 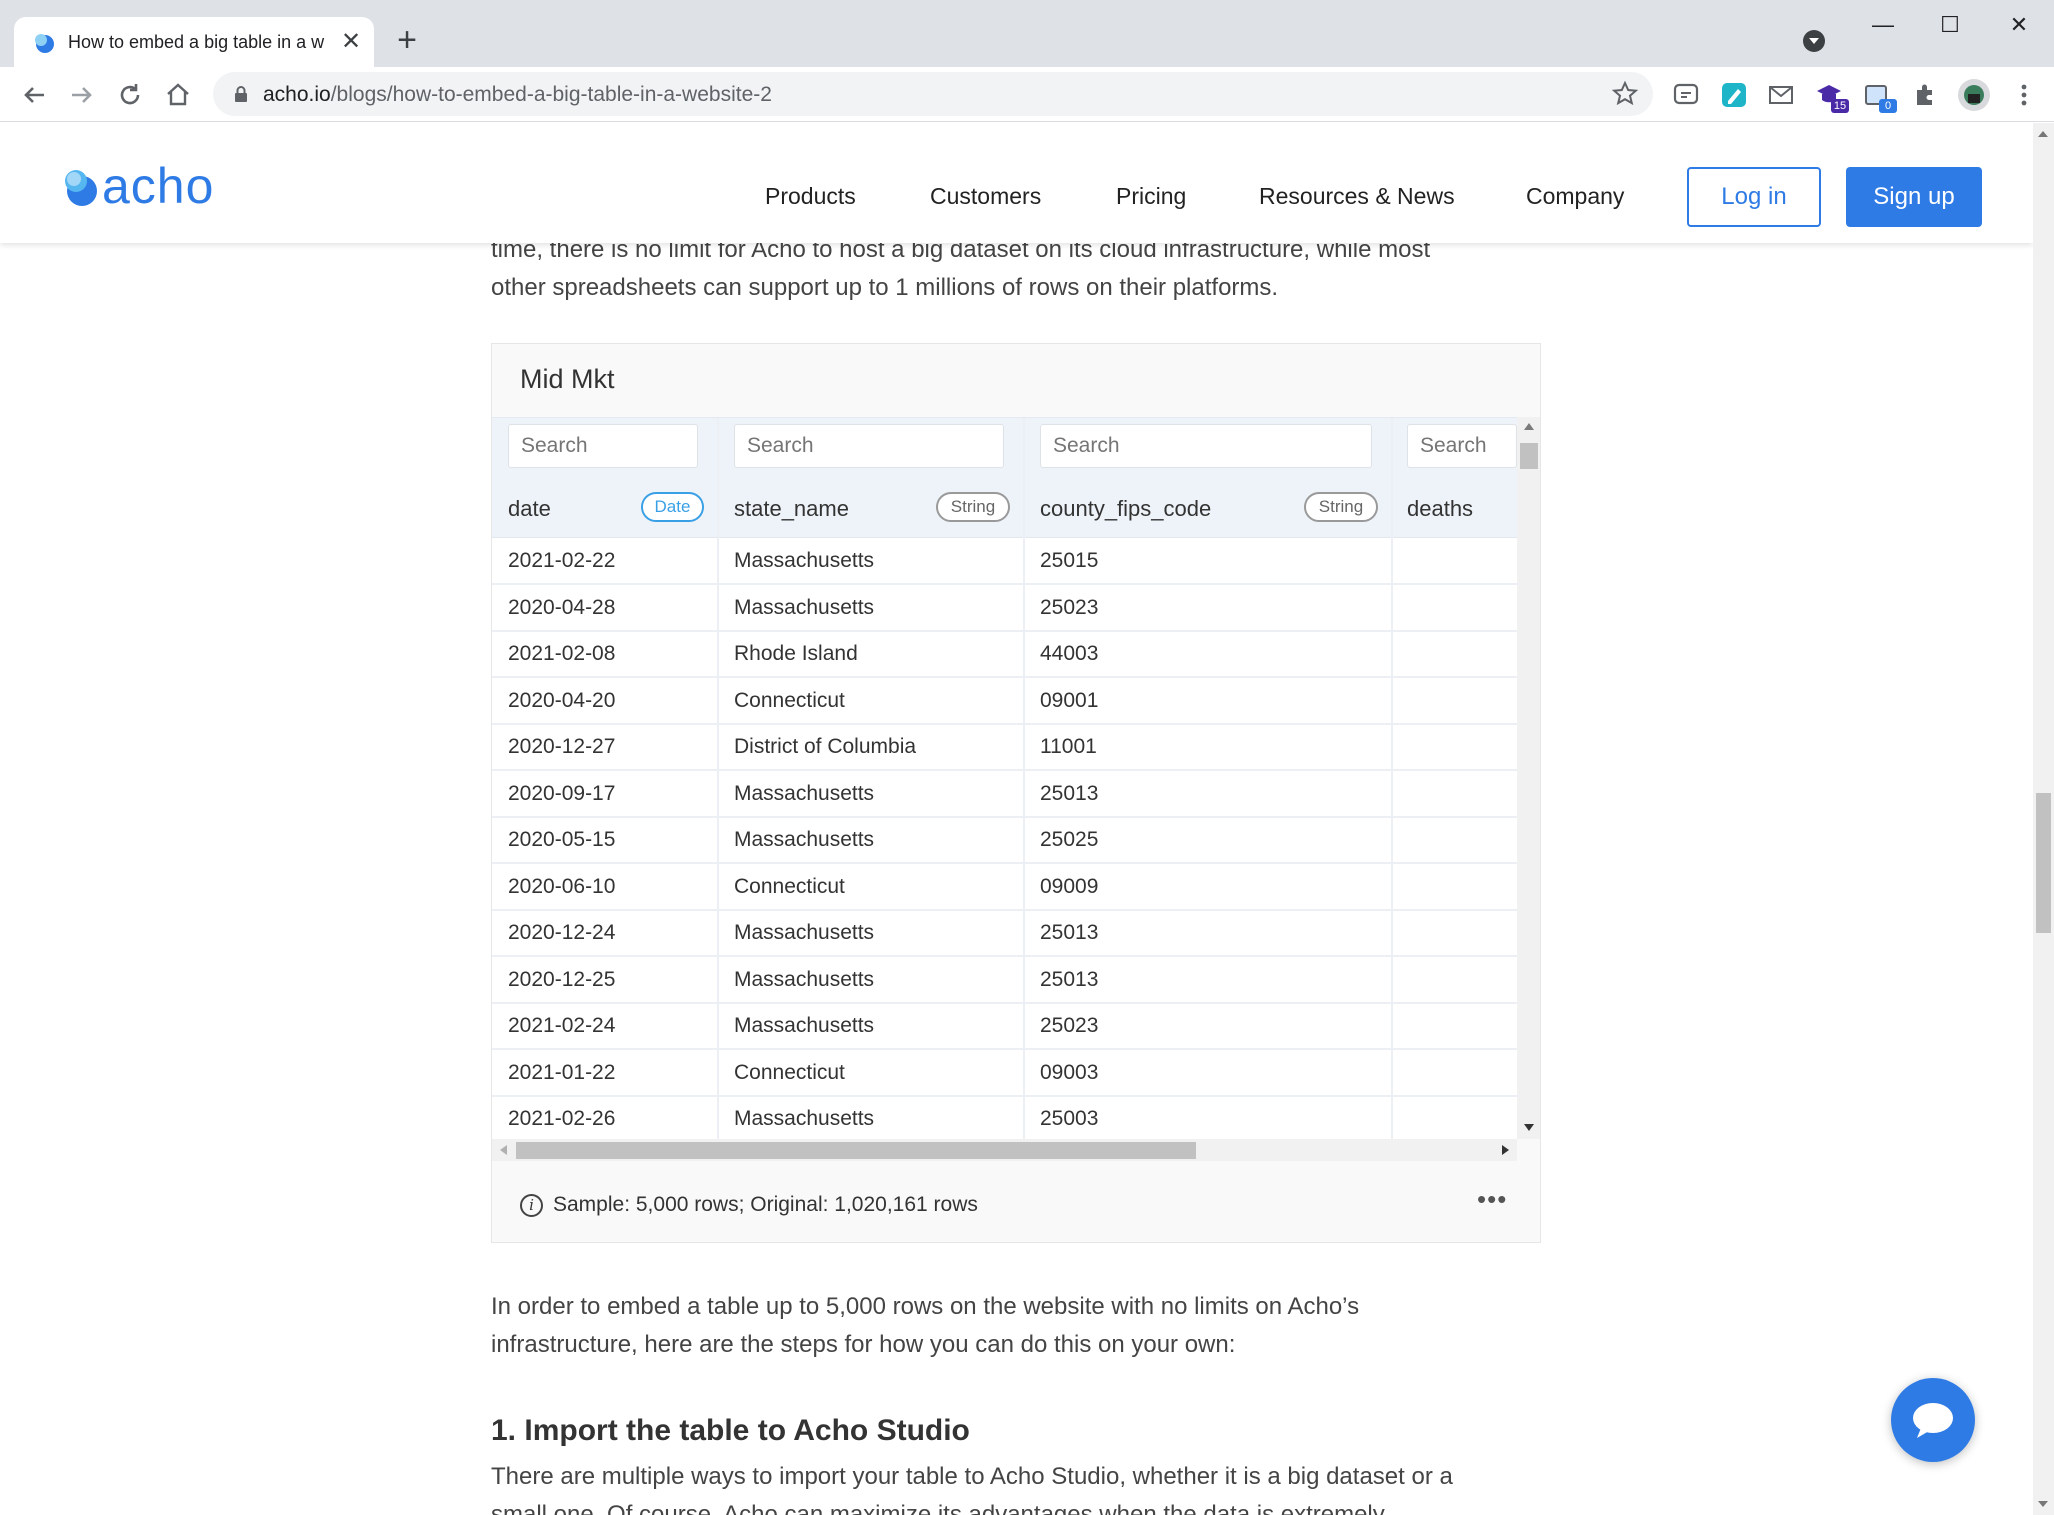 I want to click on cell-county-fips-code: 11001, so click(x=1068, y=746).